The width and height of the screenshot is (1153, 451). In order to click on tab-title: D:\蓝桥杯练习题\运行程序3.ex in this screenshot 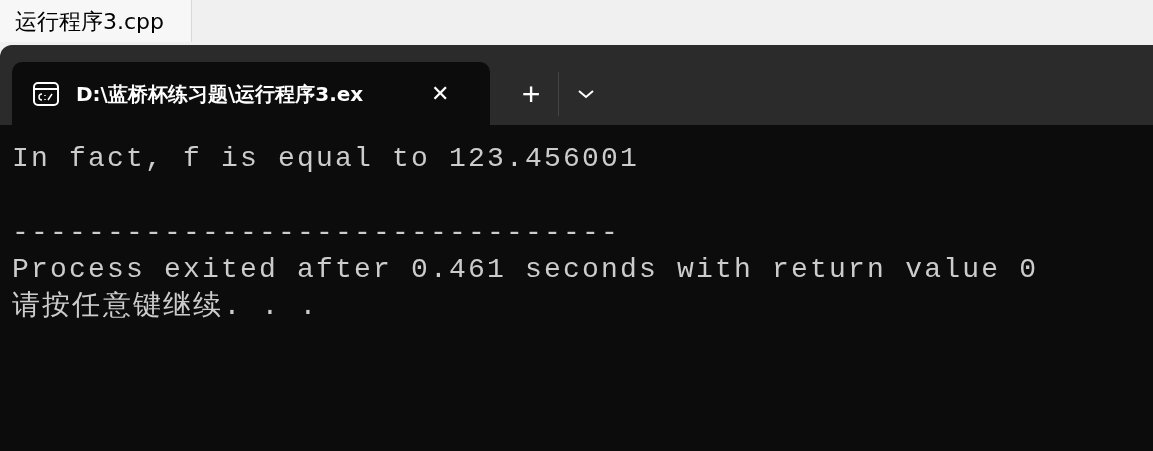, I will do `click(220, 94)`.